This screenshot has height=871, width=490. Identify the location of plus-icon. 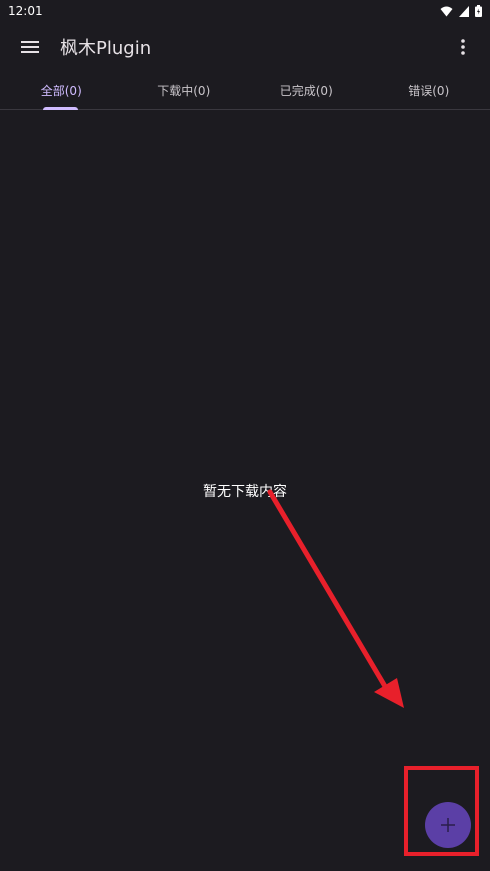
(448, 825).